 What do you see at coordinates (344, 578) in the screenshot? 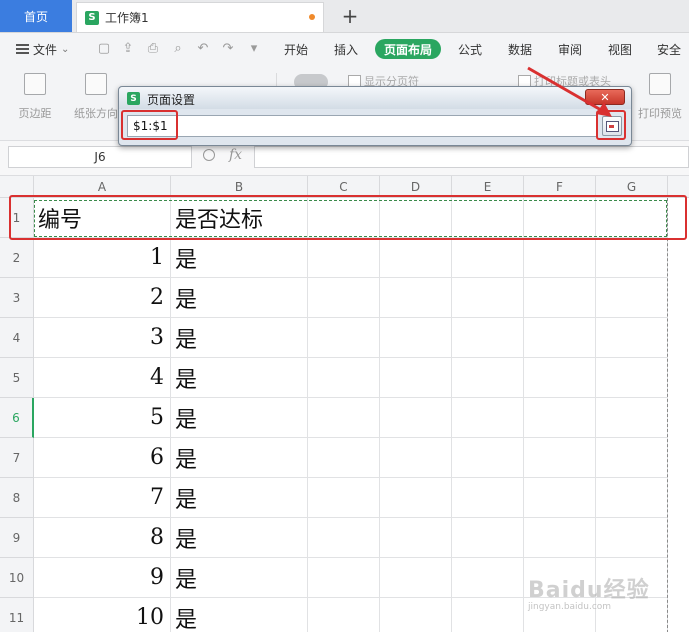
I see `cell-c10` at bounding box center [344, 578].